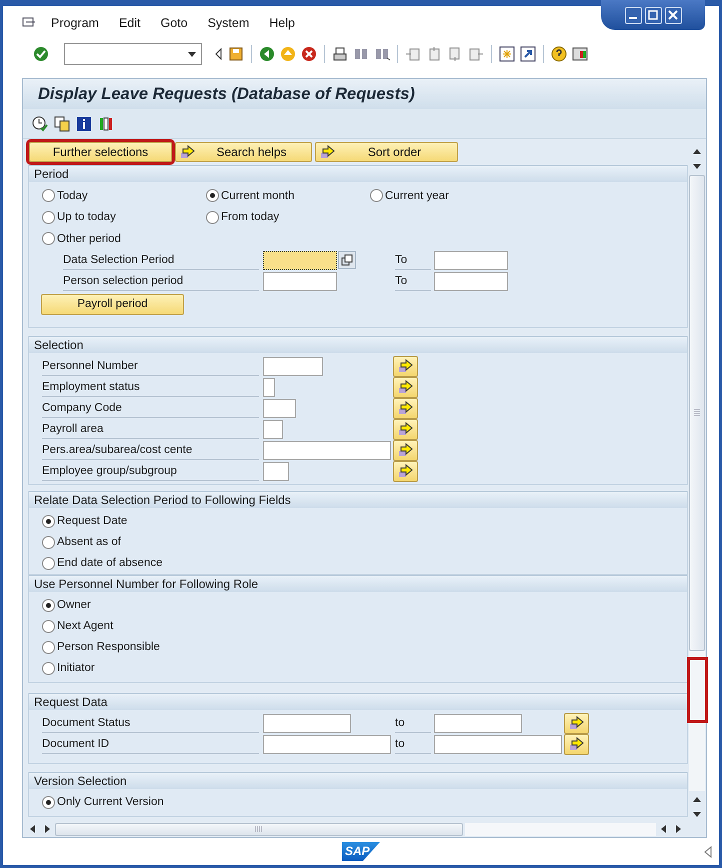 The image size is (722, 868). Describe the element at coordinates (81, 239) in the screenshot. I see `radio-button: Other period` at that location.